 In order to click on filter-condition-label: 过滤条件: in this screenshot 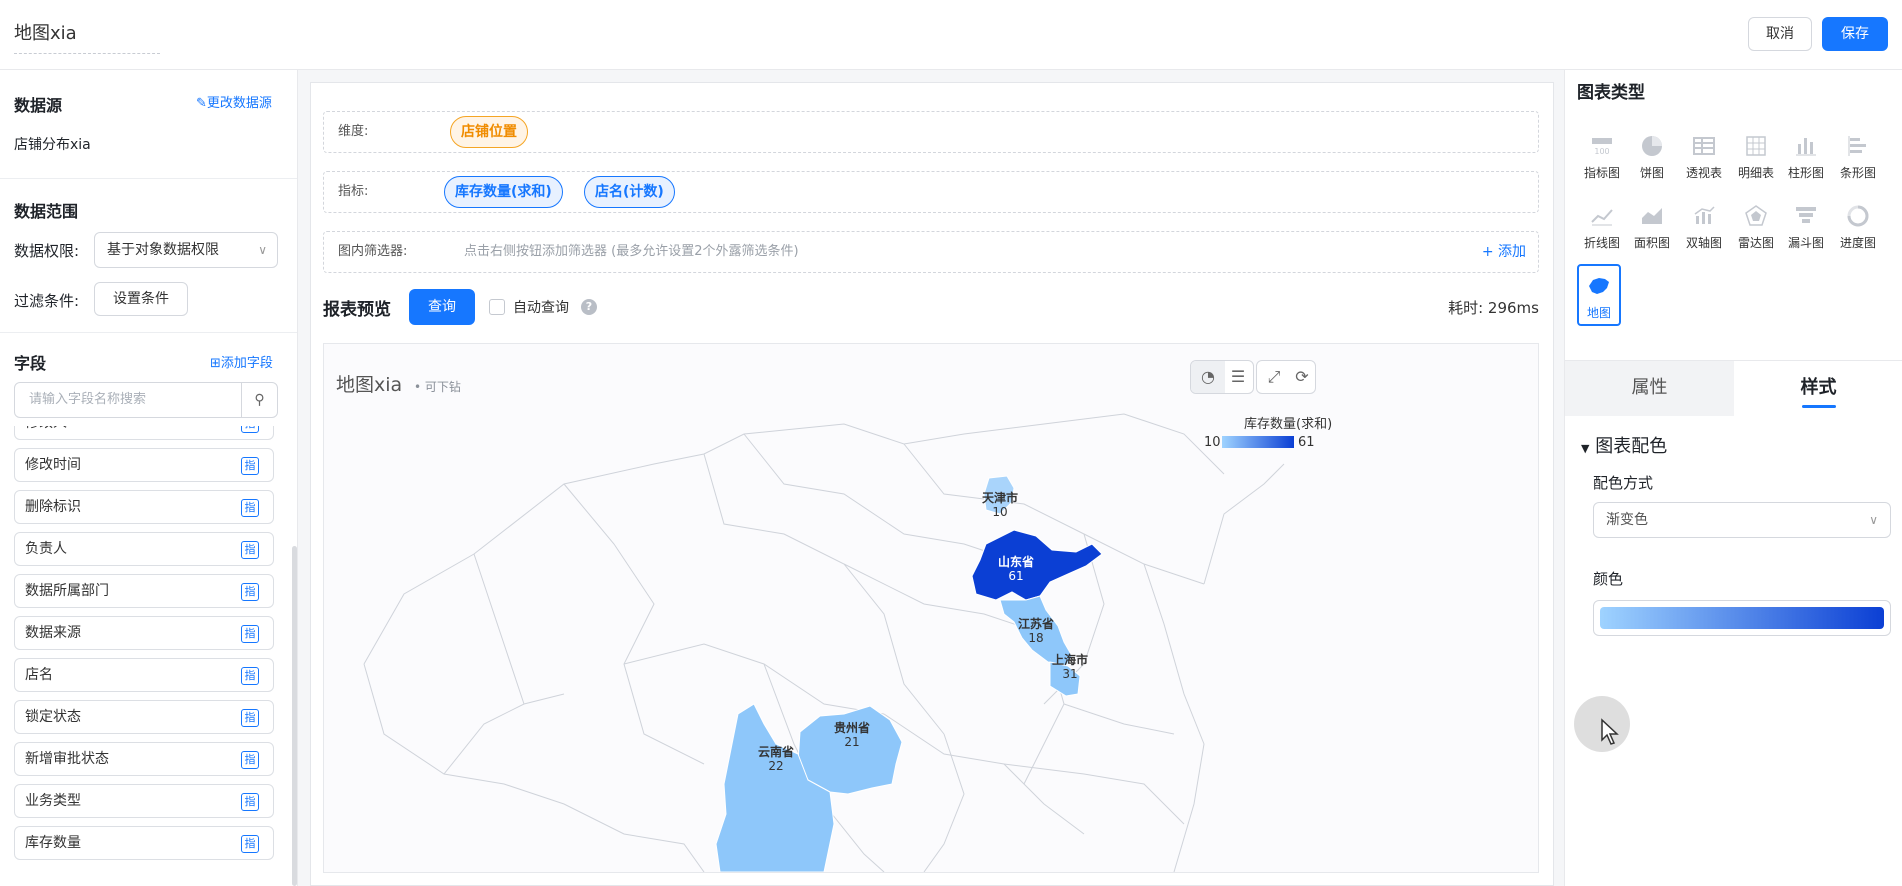, I will do `click(47, 301)`.